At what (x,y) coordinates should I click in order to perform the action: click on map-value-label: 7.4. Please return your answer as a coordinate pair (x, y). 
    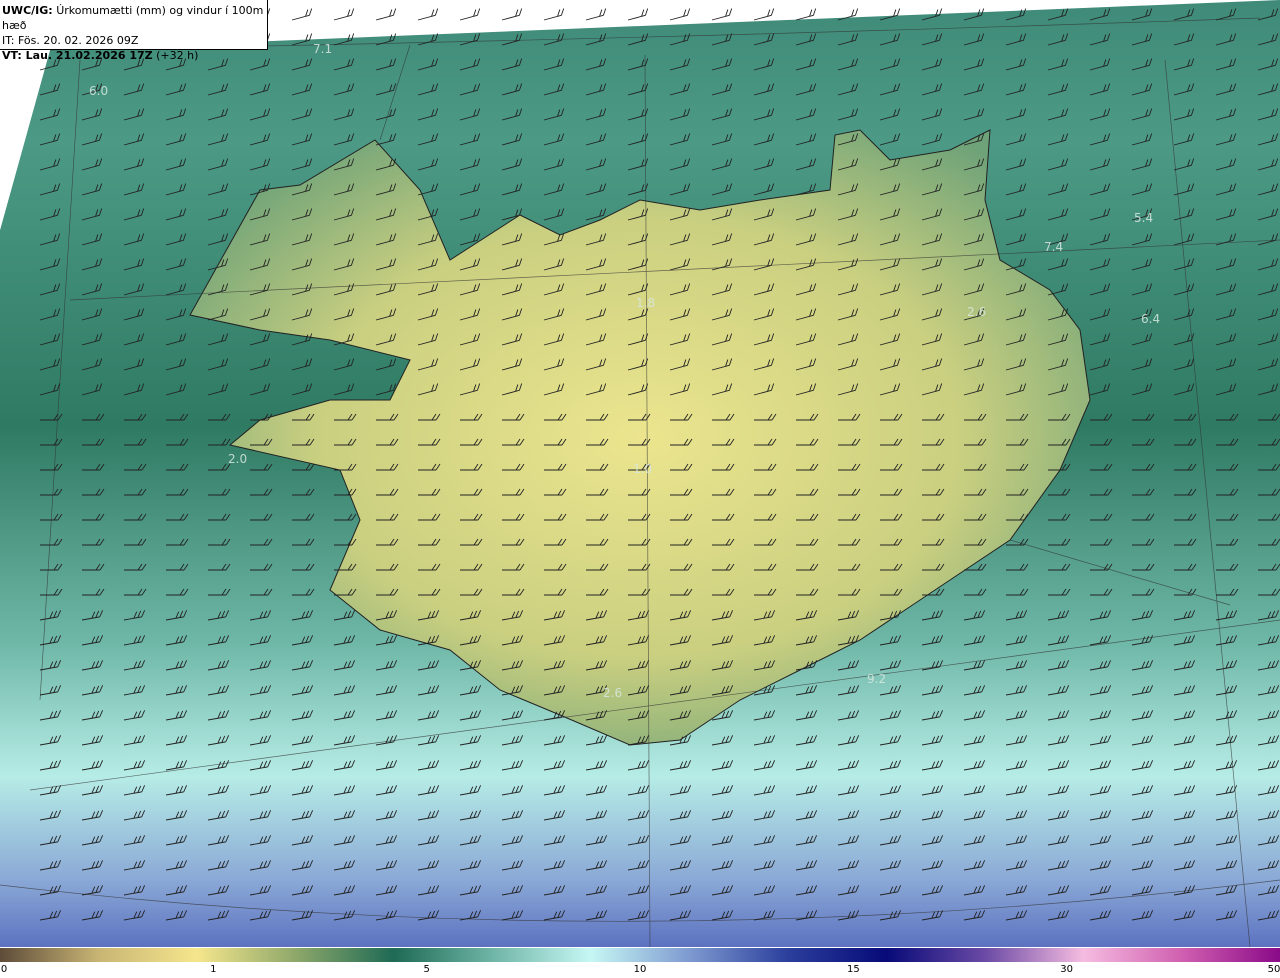
    Looking at the image, I should click on (1054, 247).